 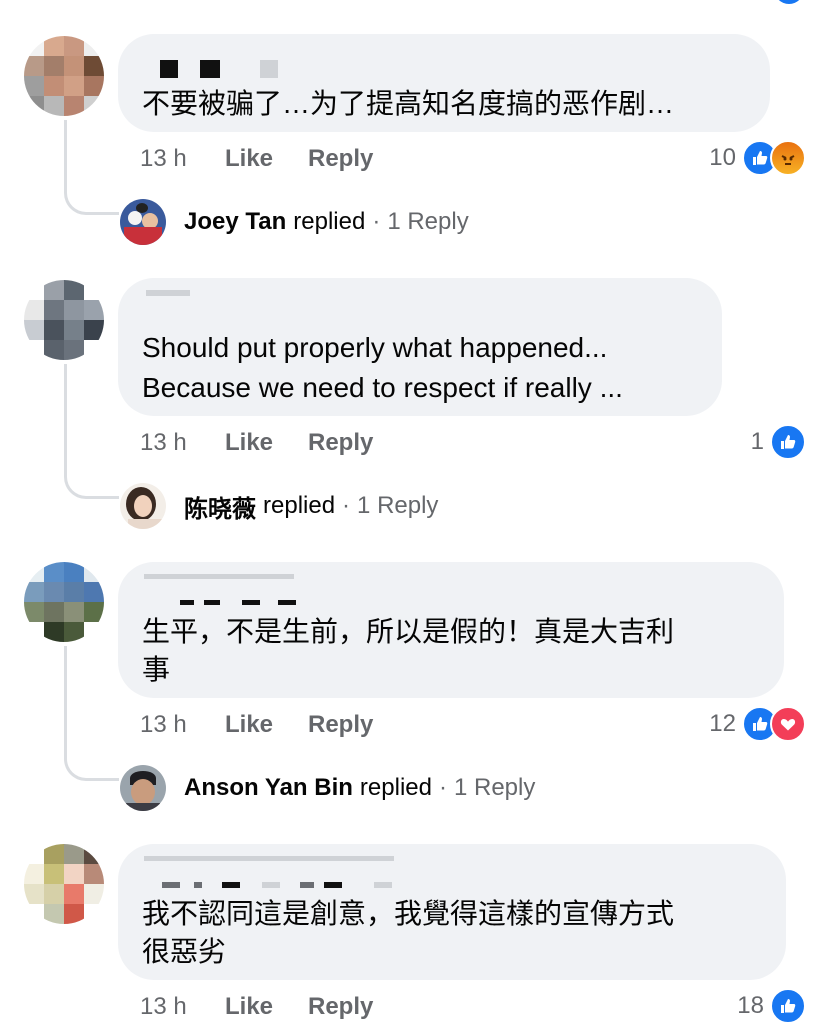 What do you see at coordinates (757, 441) in the screenshot?
I see `reaction-count: 1` at bounding box center [757, 441].